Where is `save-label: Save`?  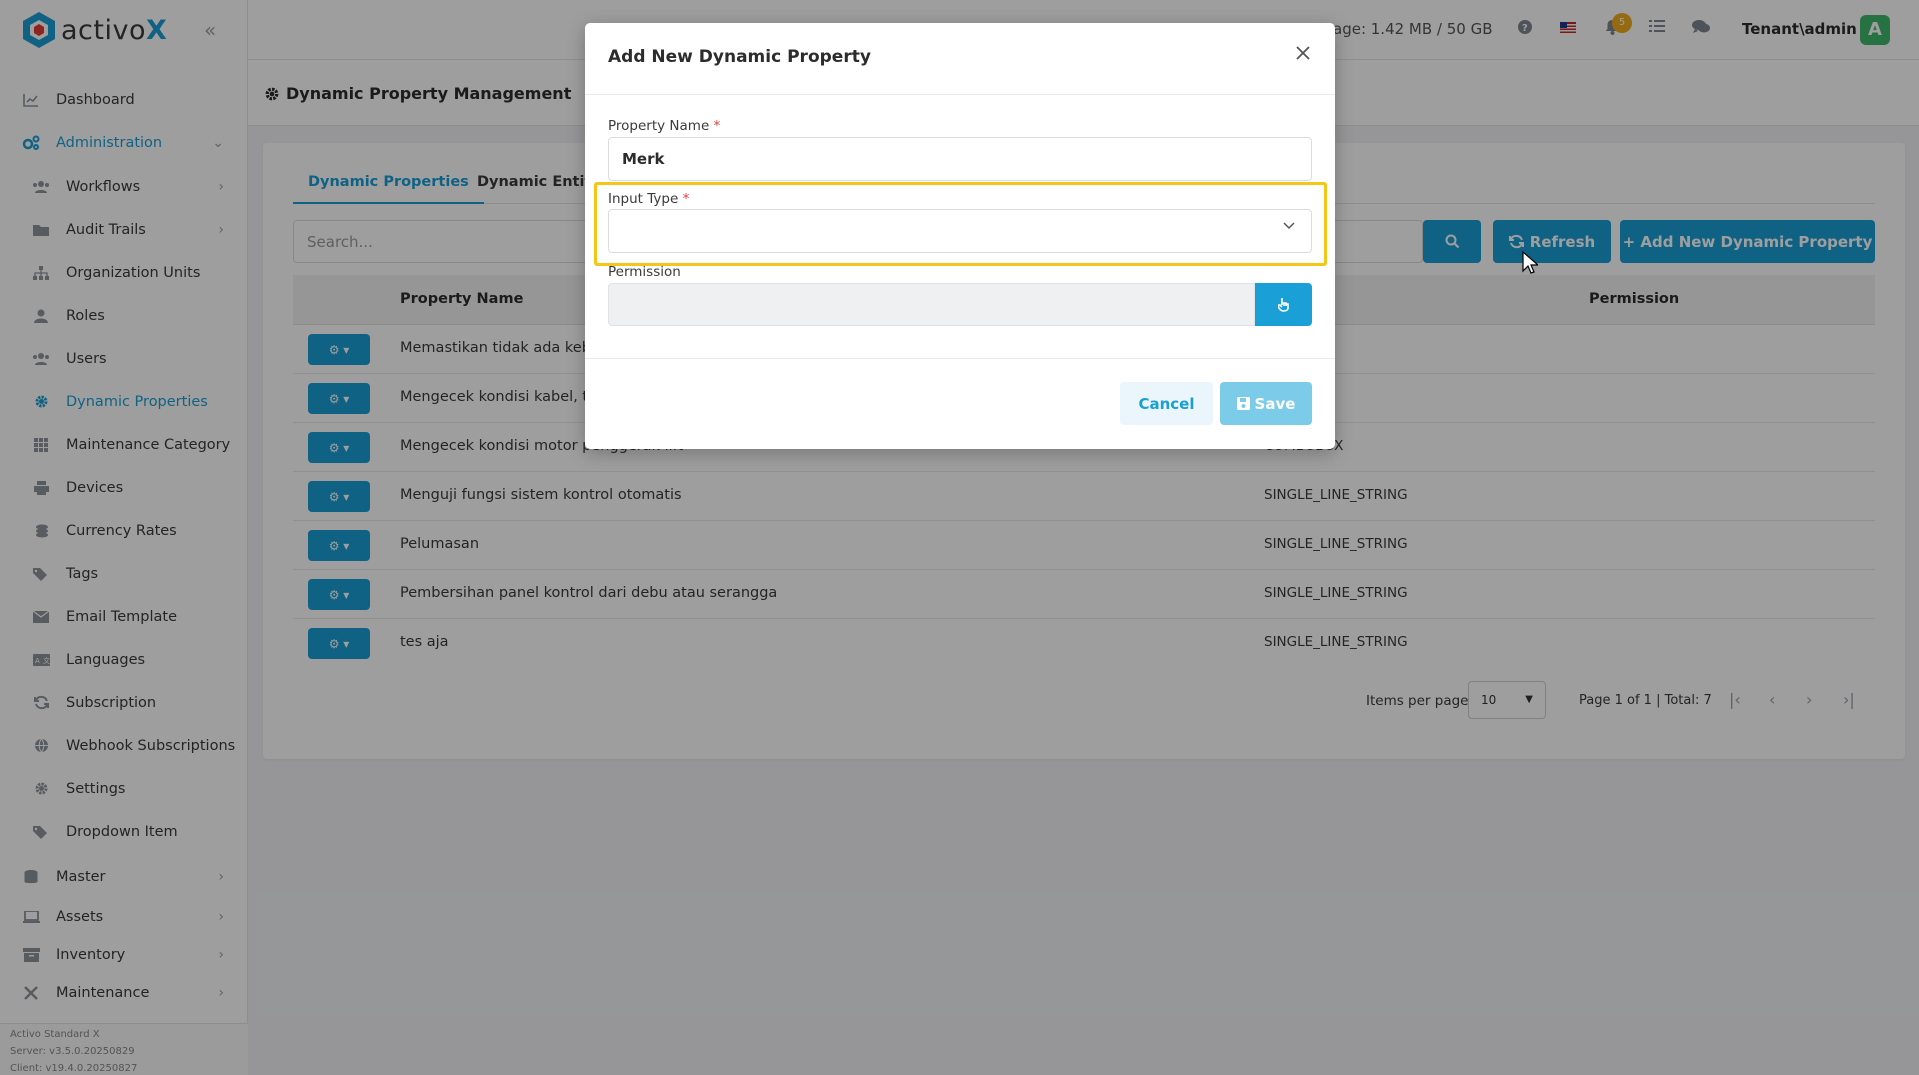
save-label: Save is located at coordinates (1275, 403).